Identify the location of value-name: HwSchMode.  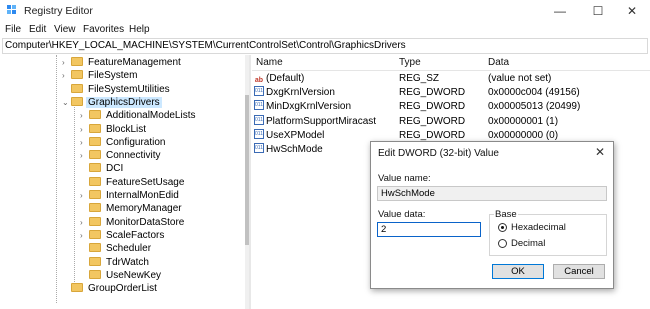
(294, 149).